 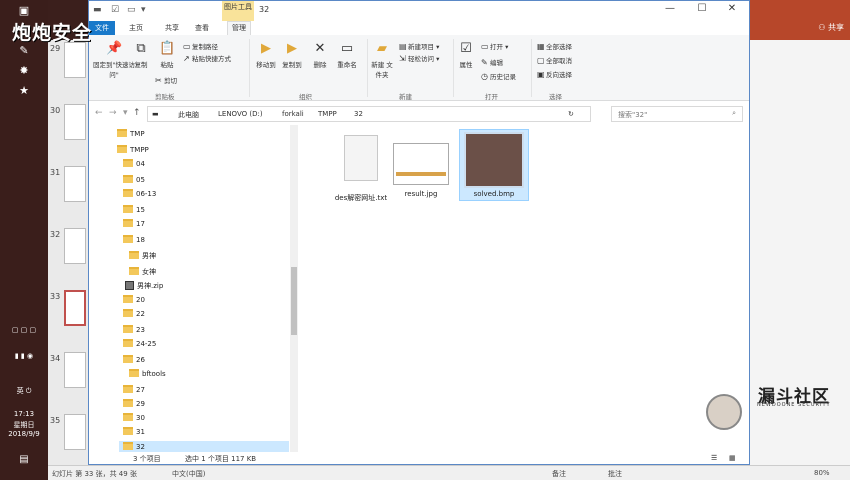 What do you see at coordinates (320, 55) in the screenshot?
I see `delete-button: ✕ 删除` at bounding box center [320, 55].